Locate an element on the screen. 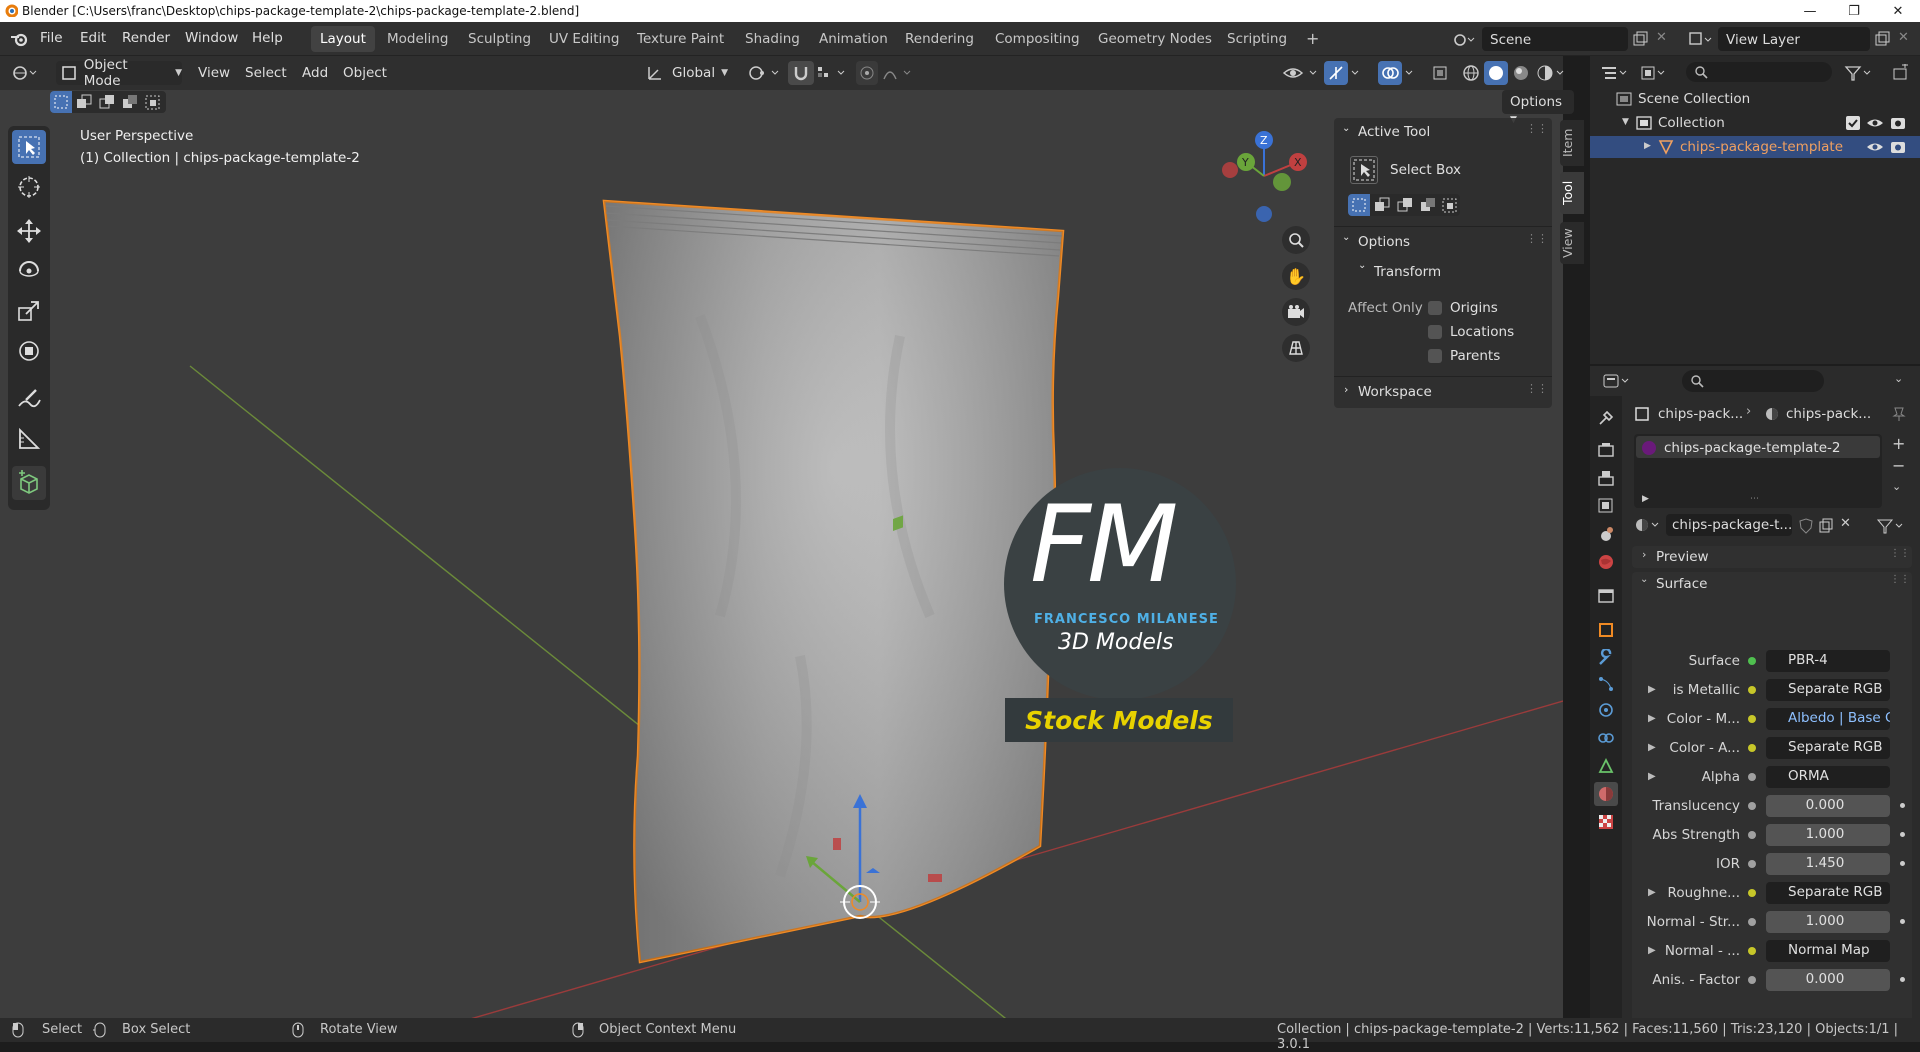 The image size is (1920, 1052). collection-expand-icon: ▼ is located at coordinates (1625, 122).